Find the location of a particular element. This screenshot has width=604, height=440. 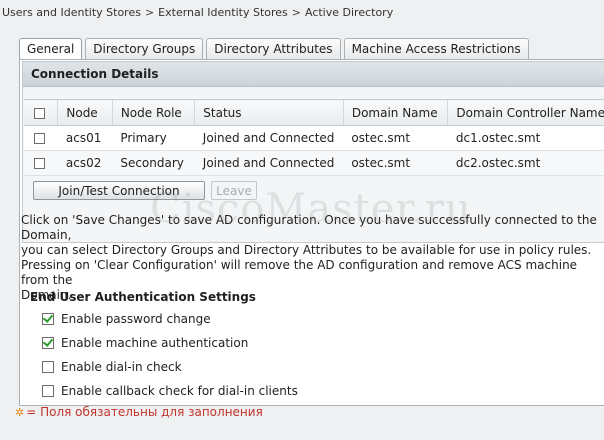

connection-details-title: Connection Details is located at coordinates (313, 74).